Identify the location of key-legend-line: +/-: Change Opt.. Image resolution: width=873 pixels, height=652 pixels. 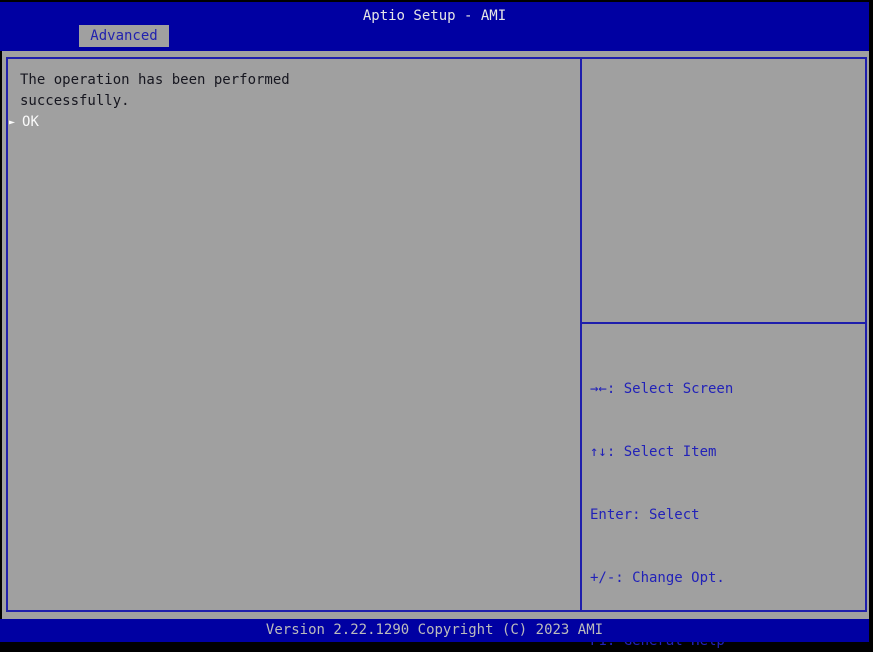
(657, 578).